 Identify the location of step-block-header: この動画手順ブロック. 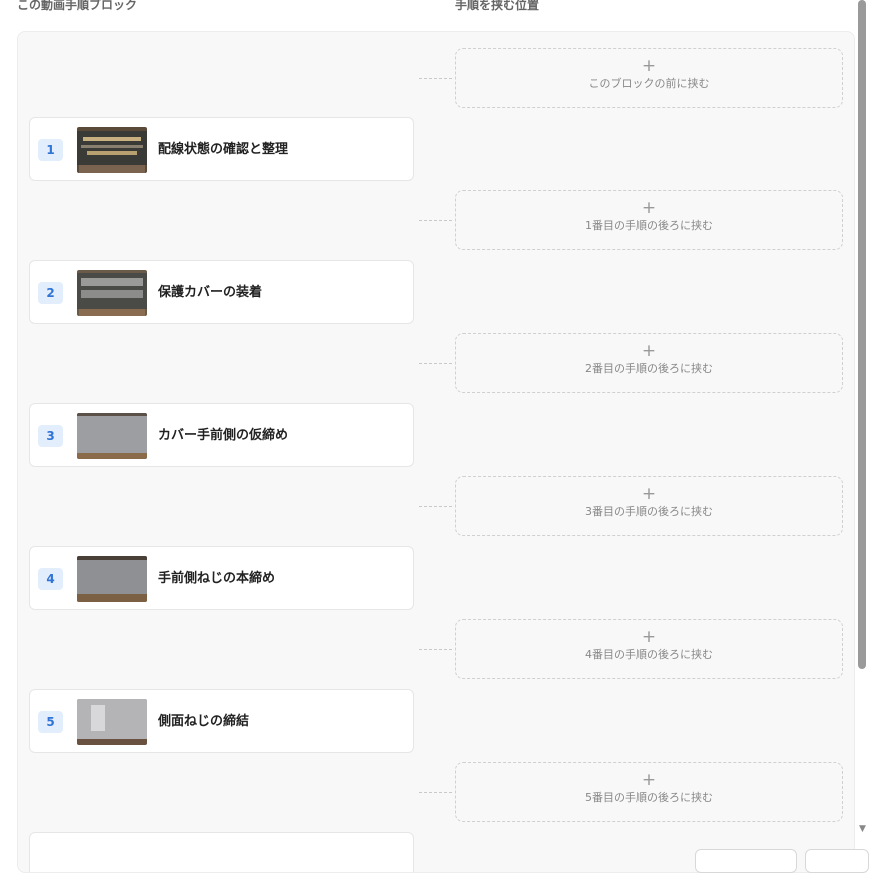
(77, 6).